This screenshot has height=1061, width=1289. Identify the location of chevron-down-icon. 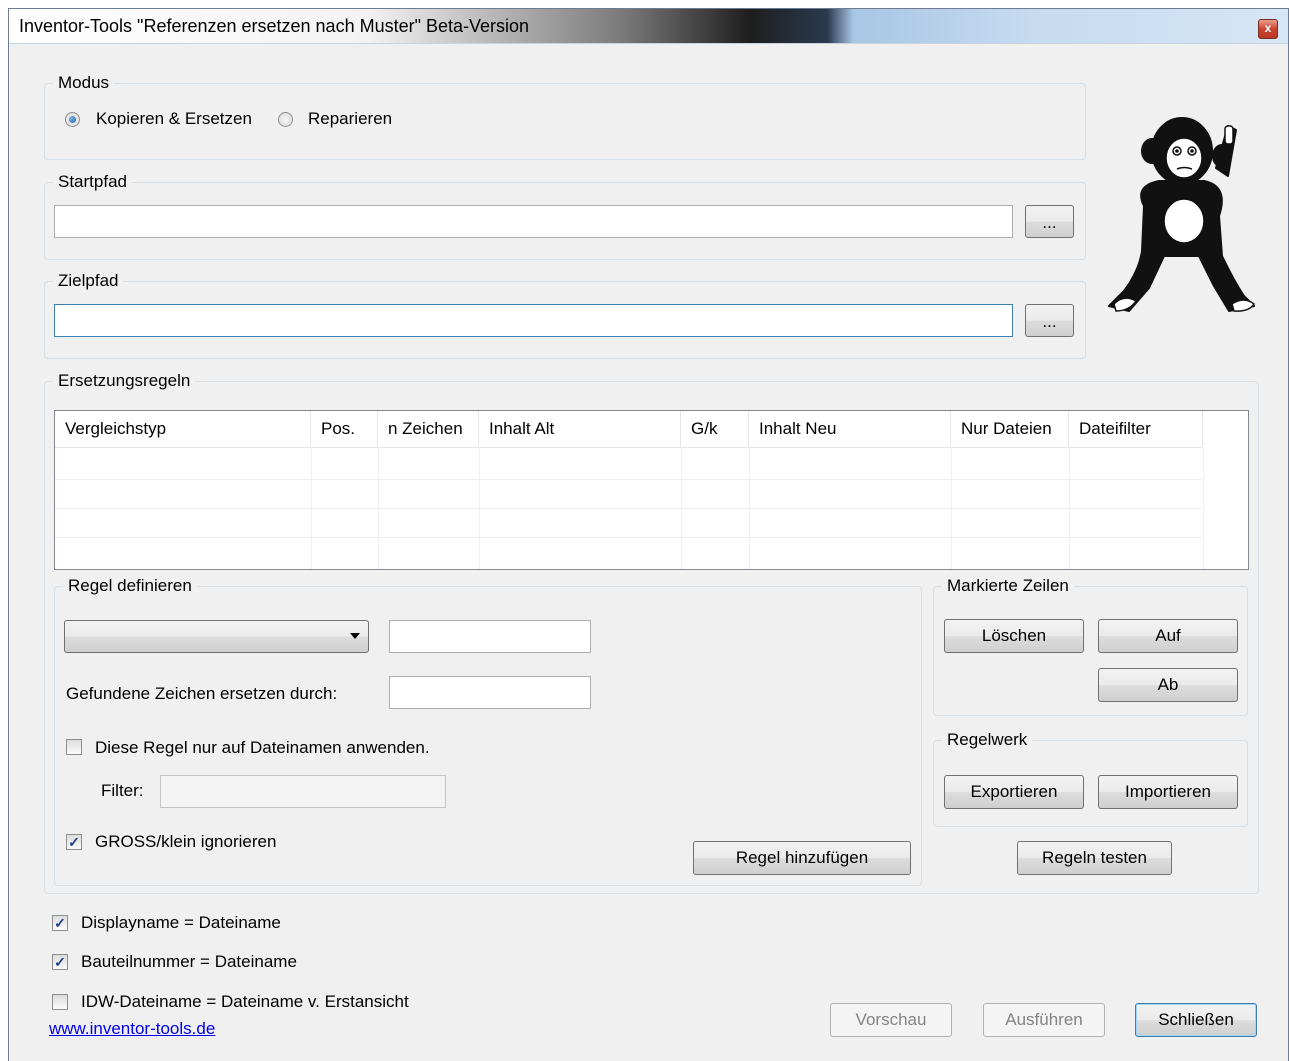
(355, 636).